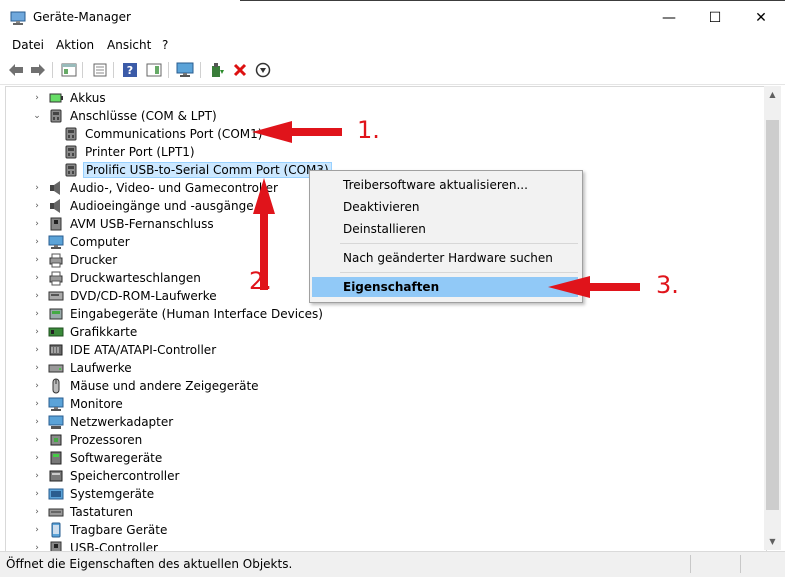 The width and height of the screenshot is (785, 577). I want to click on arrow-3-icon, so click(594, 287).